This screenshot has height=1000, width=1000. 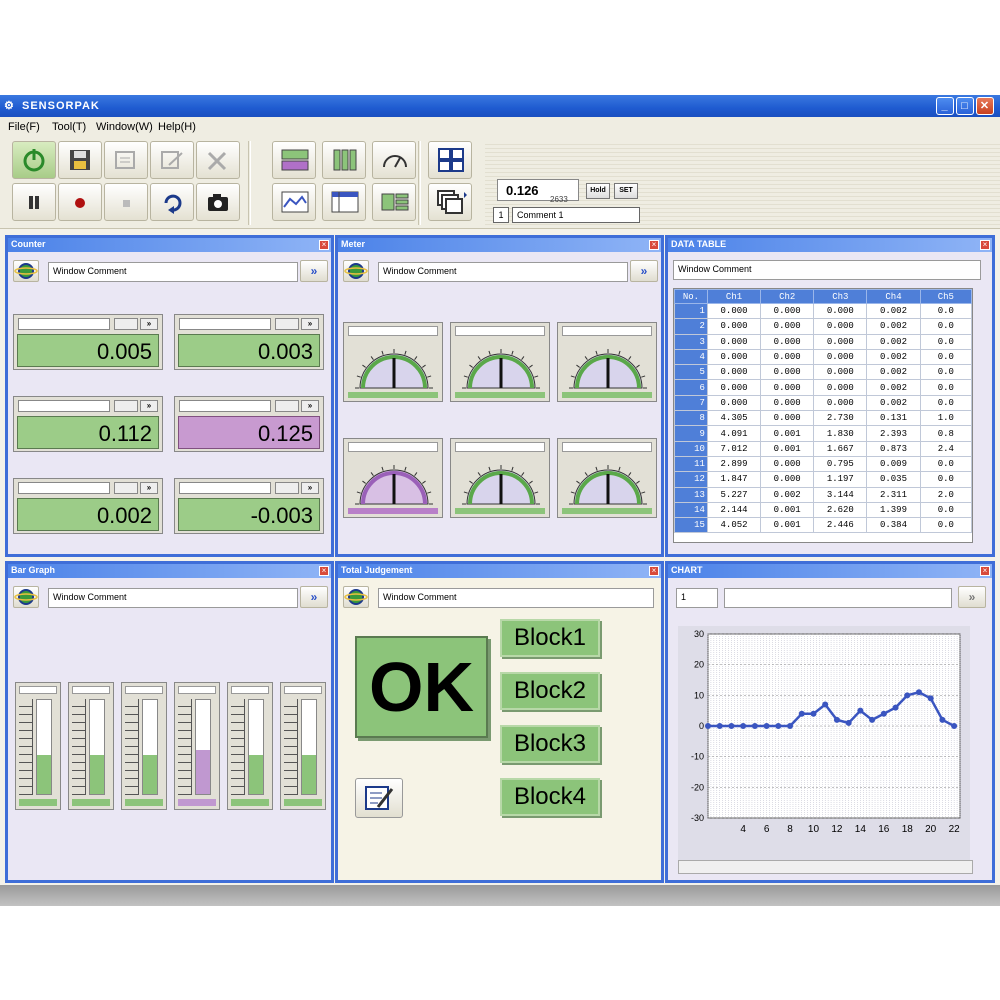 I want to click on data-table-panel-close-icon: ×, so click(x=985, y=245).